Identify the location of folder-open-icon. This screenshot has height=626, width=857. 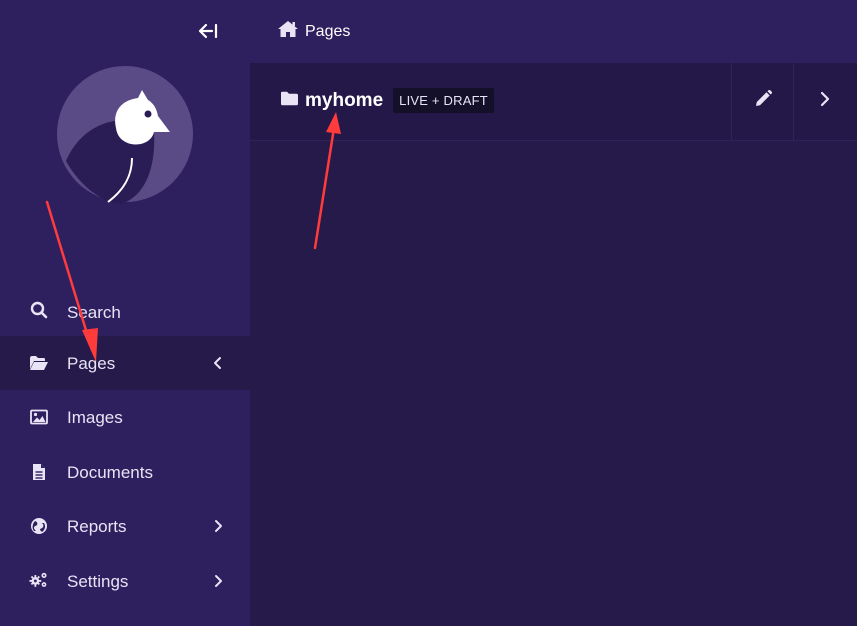
(39, 363).